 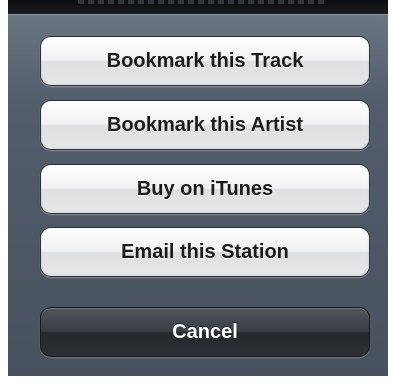 What do you see at coordinates (205, 61) in the screenshot?
I see `bookmark-track-button: Bookmark this Track` at bounding box center [205, 61].